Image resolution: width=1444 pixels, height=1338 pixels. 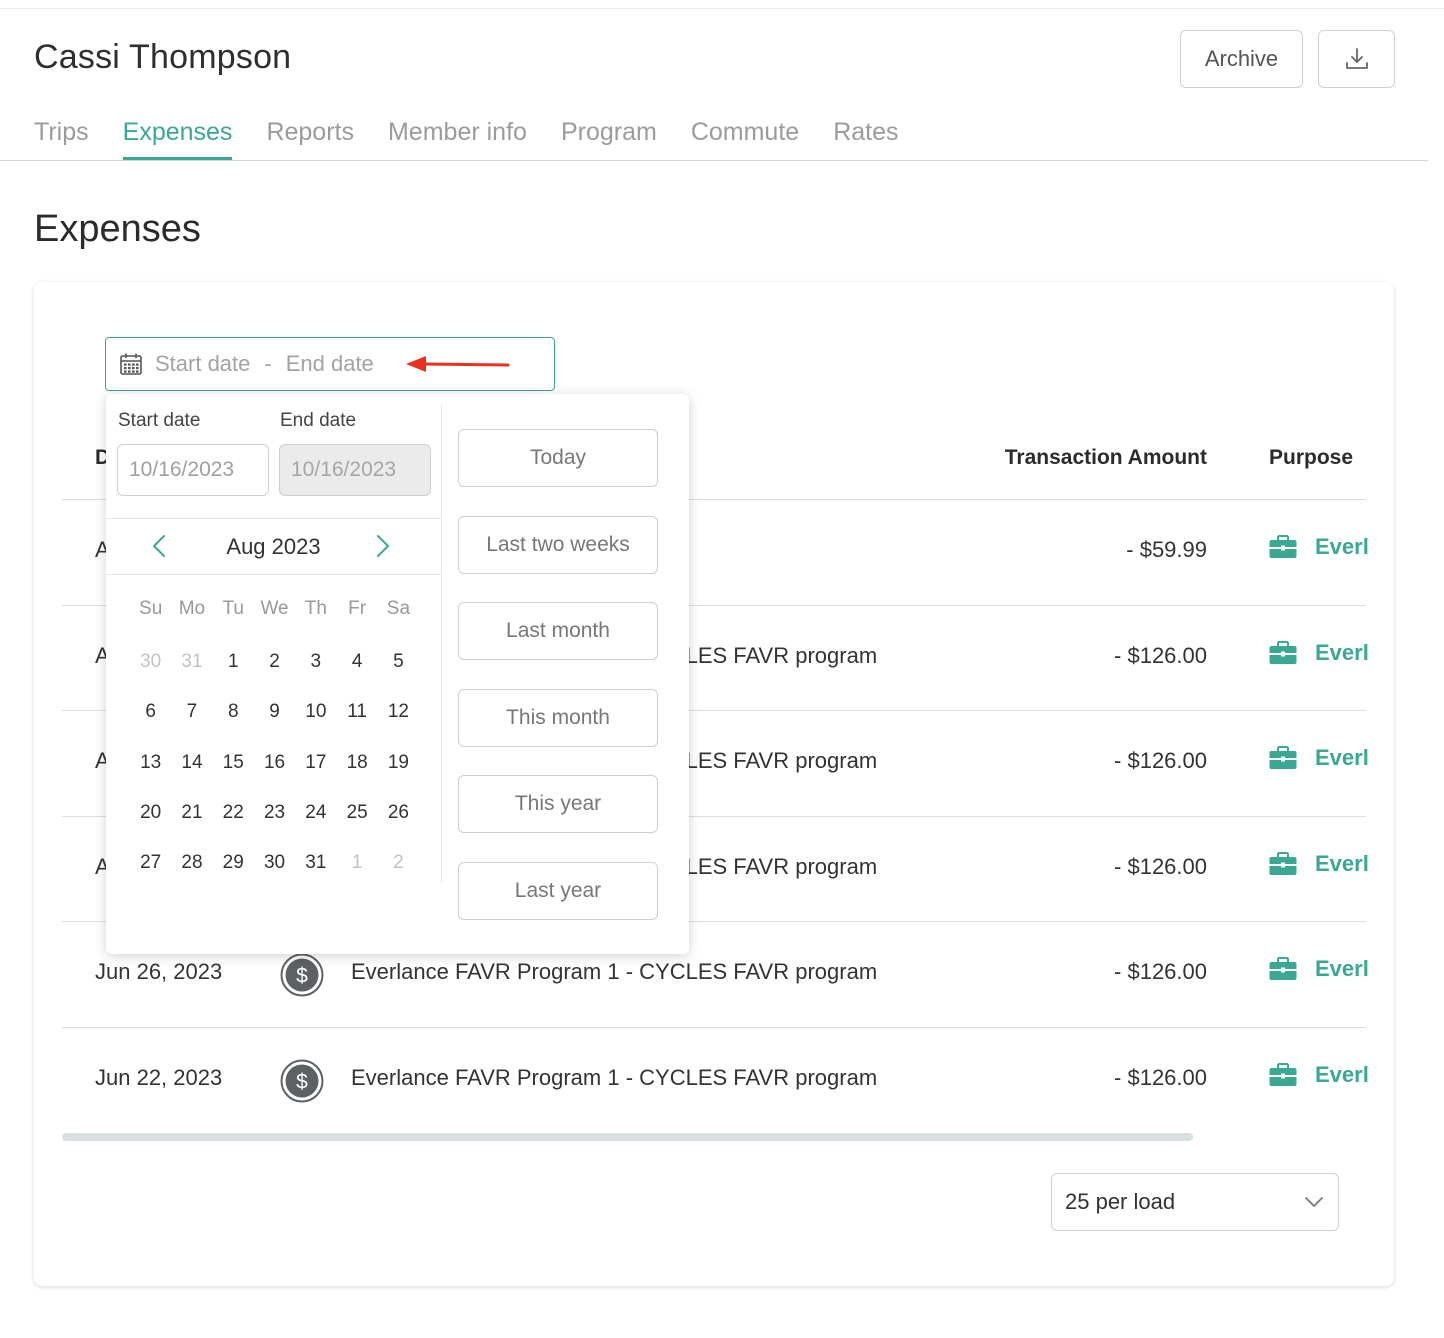 I want to click on column-header-amount: Transaction Amount, so click(x=1106, y=458).